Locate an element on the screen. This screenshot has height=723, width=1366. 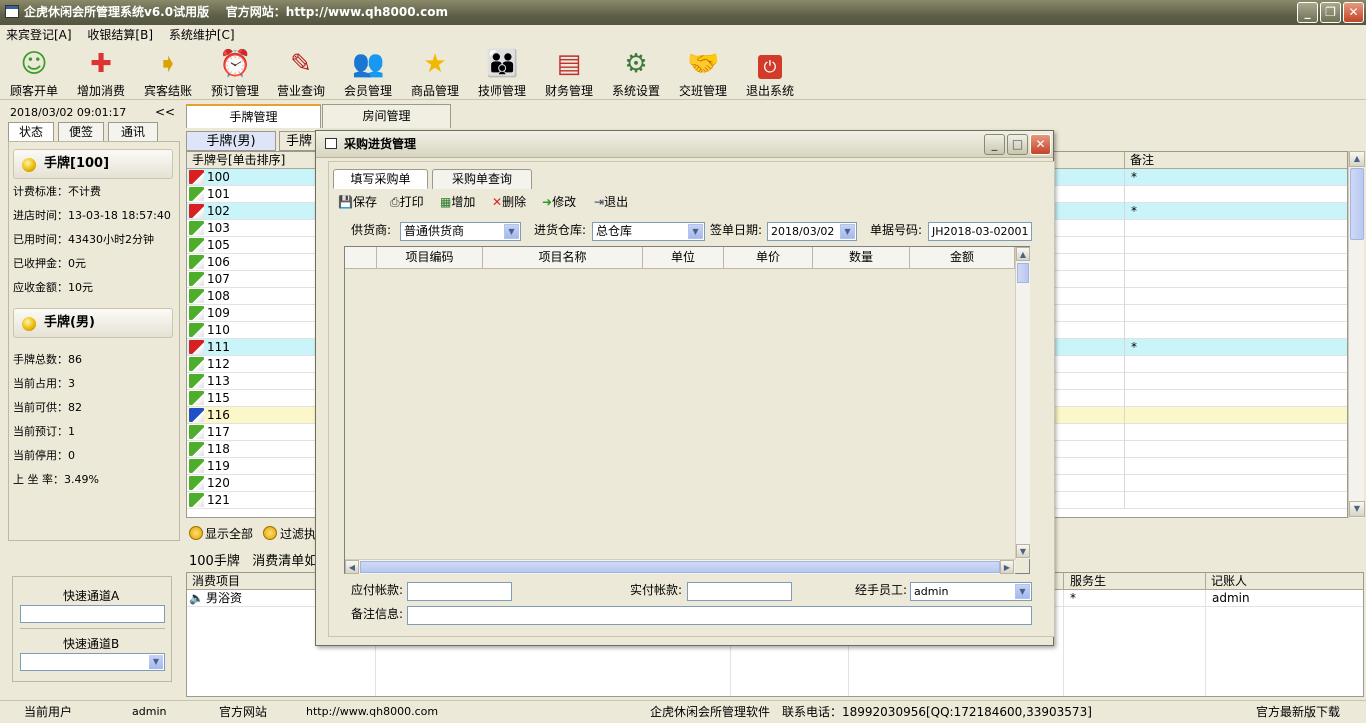
menu-guest-register: 来宾登记[A] is located at coordinates (39, 35).